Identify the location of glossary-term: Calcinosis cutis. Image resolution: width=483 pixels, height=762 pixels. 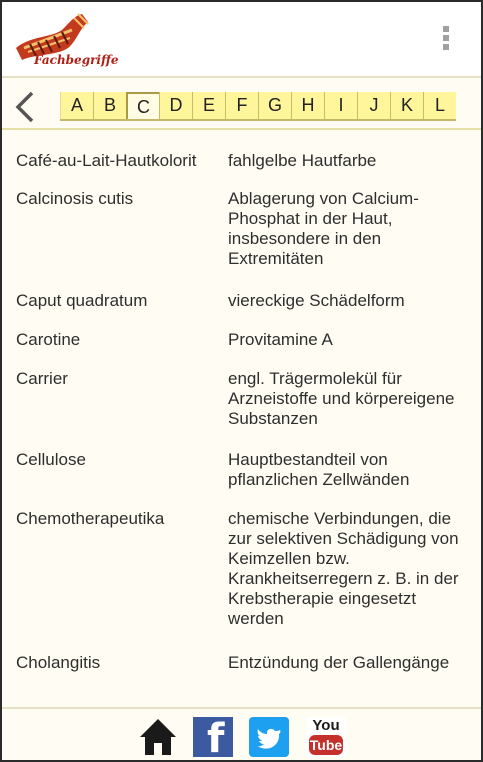
(75, 198).